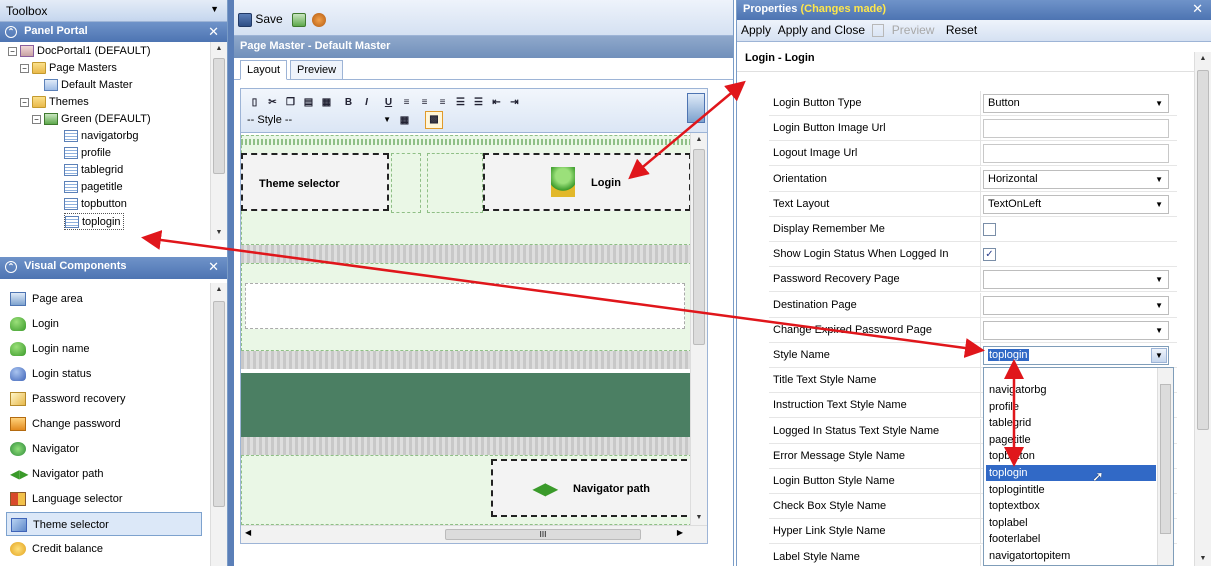  I want to click on dropdown-option: navigatortopitem, so click(1072, 556).